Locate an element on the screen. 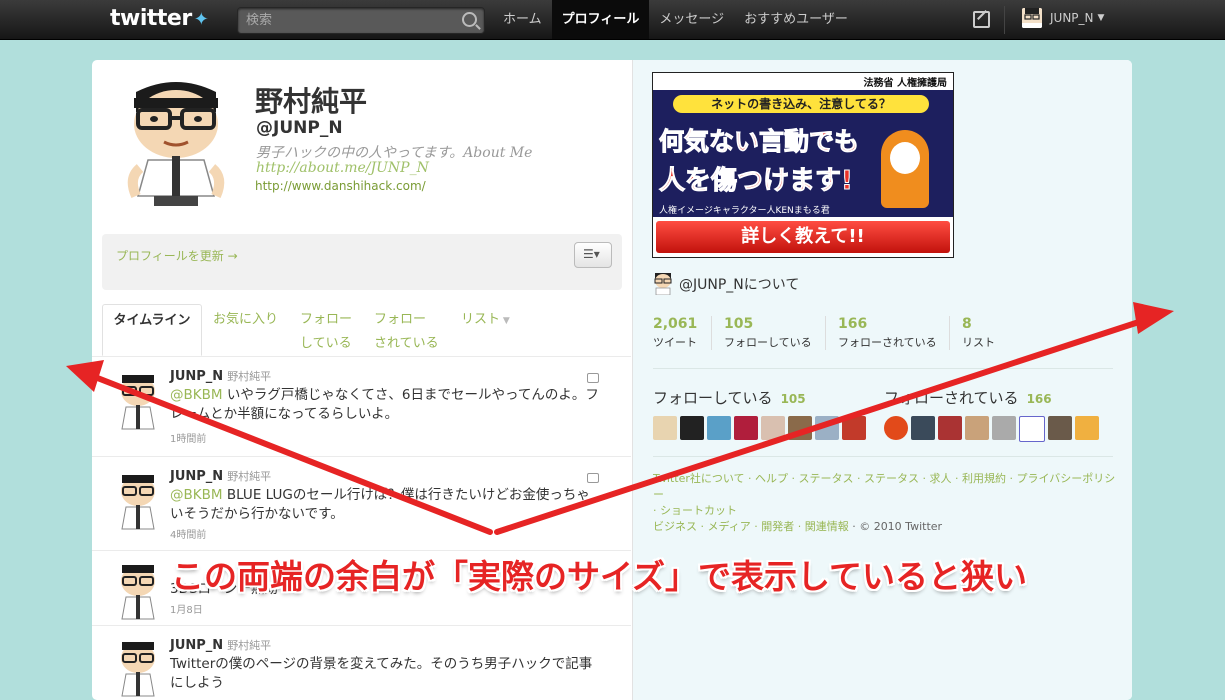 This screenshot has height=700, width=1225. stat-lists: 8 リスト is located at coordinates (972, 333).